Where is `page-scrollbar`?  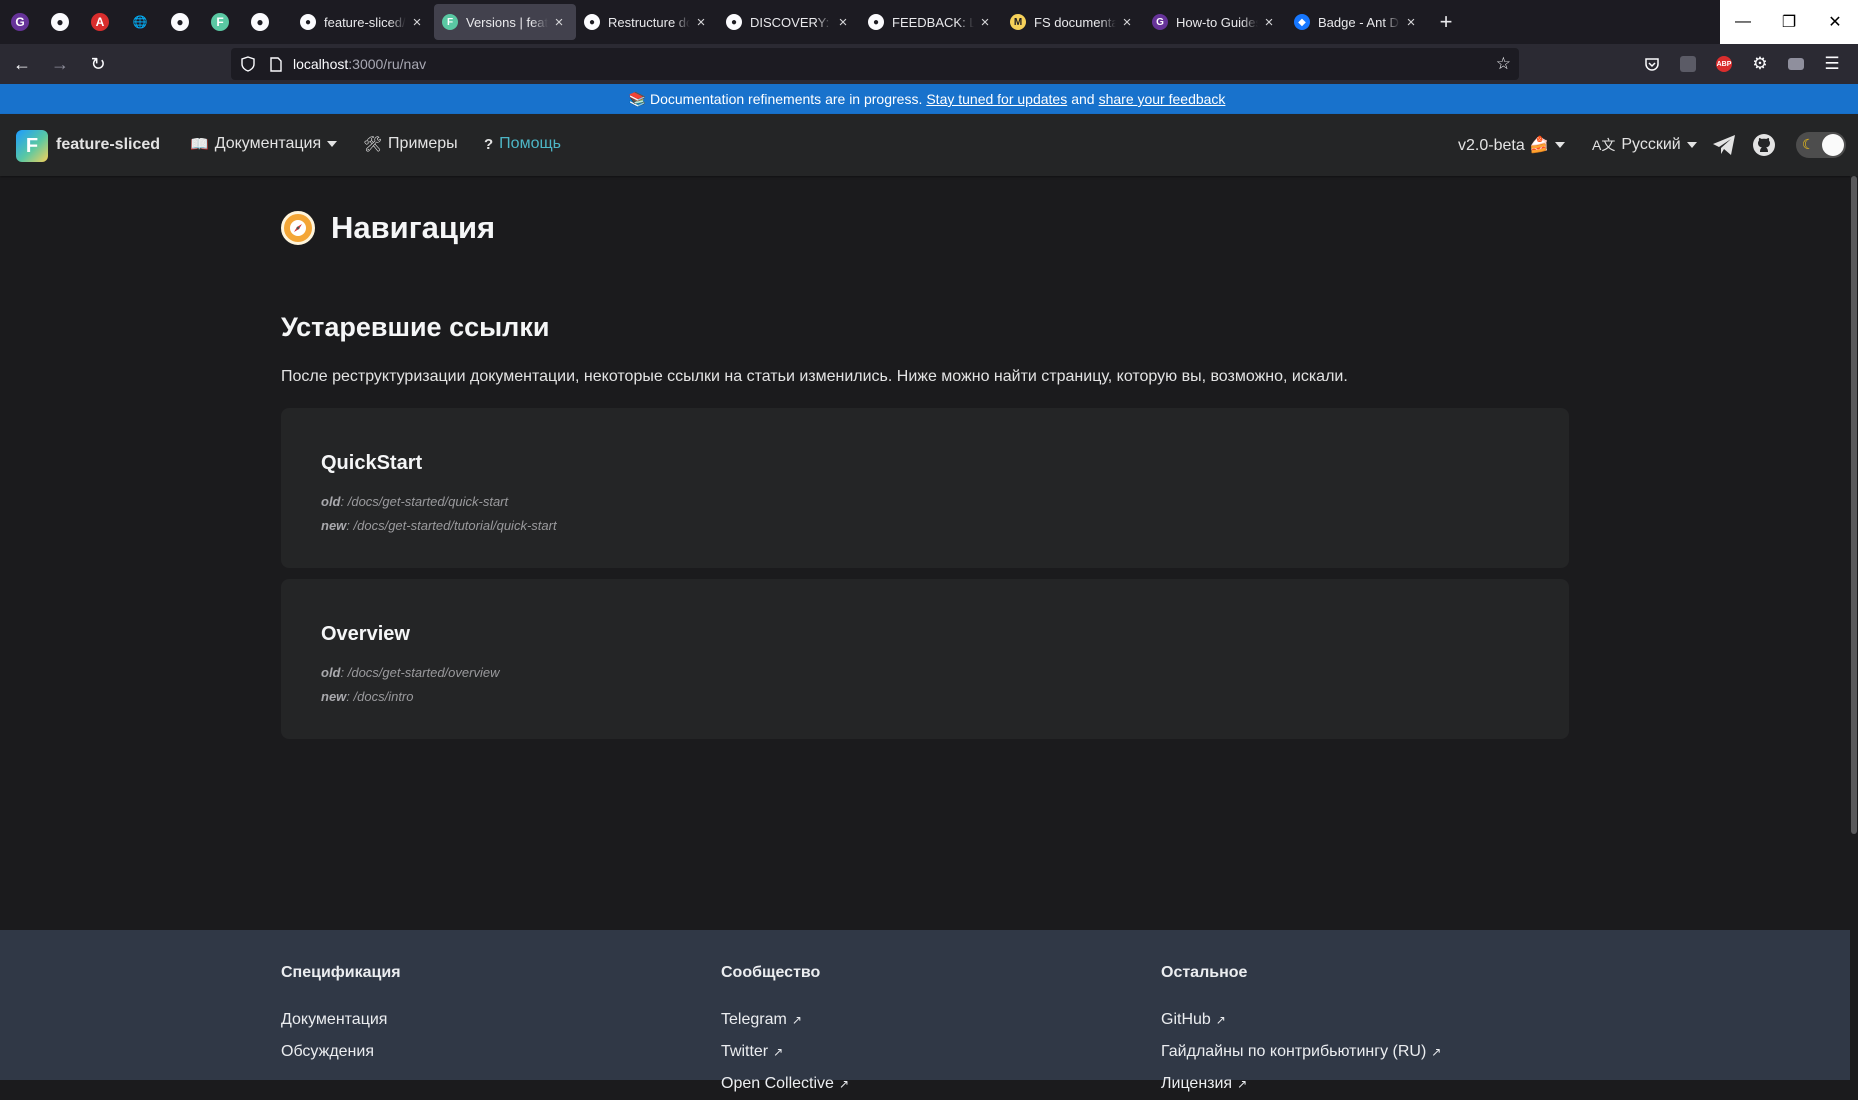 page-scrollbar is located at coordinates (1854, 628).